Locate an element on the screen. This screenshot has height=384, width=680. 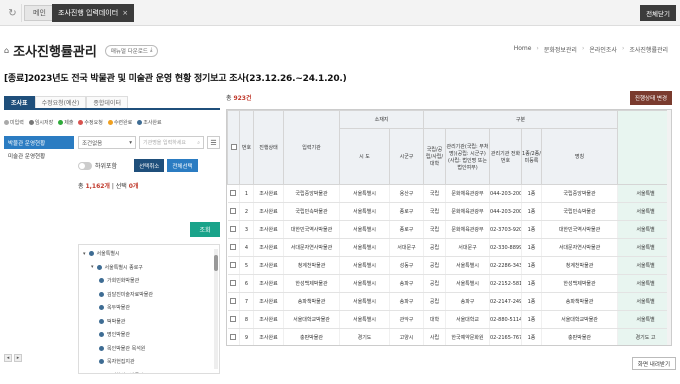
header-agency: 관리기관(국립: 부처명)(공립: 시군구)(사립: 법인명 또는 법인여부) is located at coordinates (467, 156).